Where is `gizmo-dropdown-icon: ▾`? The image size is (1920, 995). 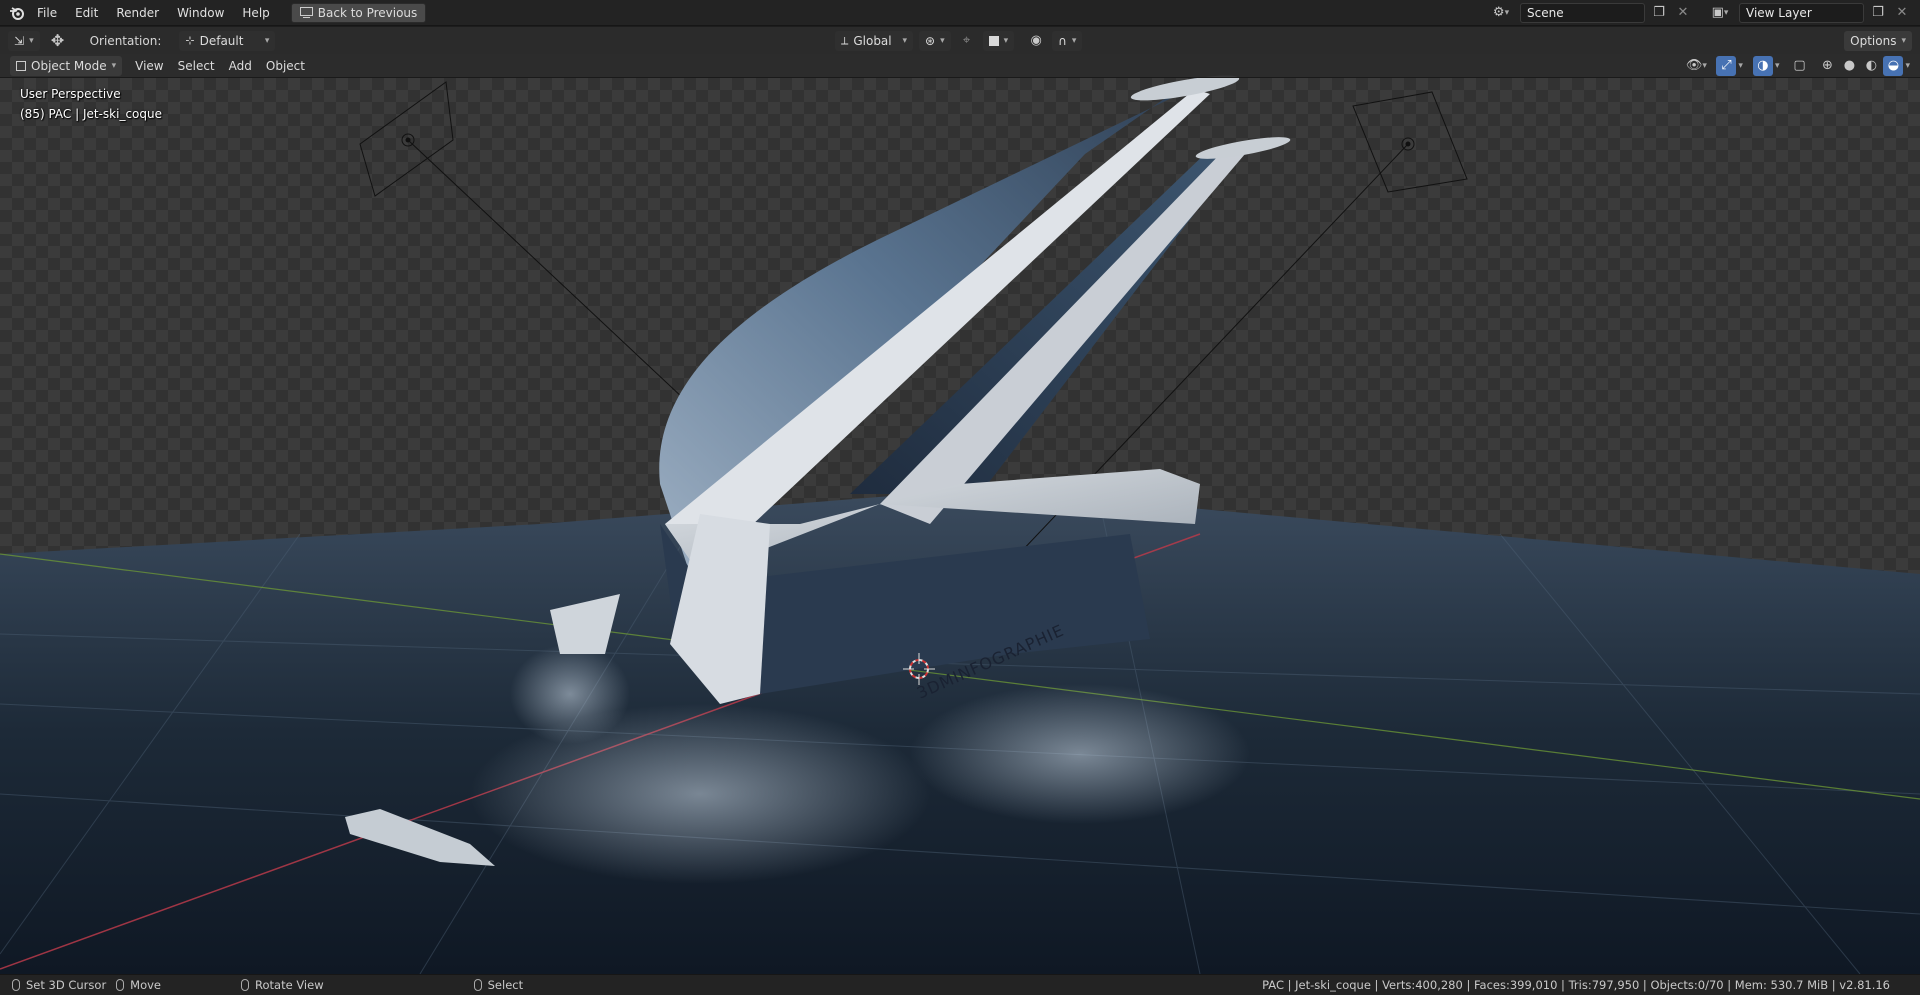
gizmo-dropdown-icon: ▾ is located at coordinates (1740, 66).